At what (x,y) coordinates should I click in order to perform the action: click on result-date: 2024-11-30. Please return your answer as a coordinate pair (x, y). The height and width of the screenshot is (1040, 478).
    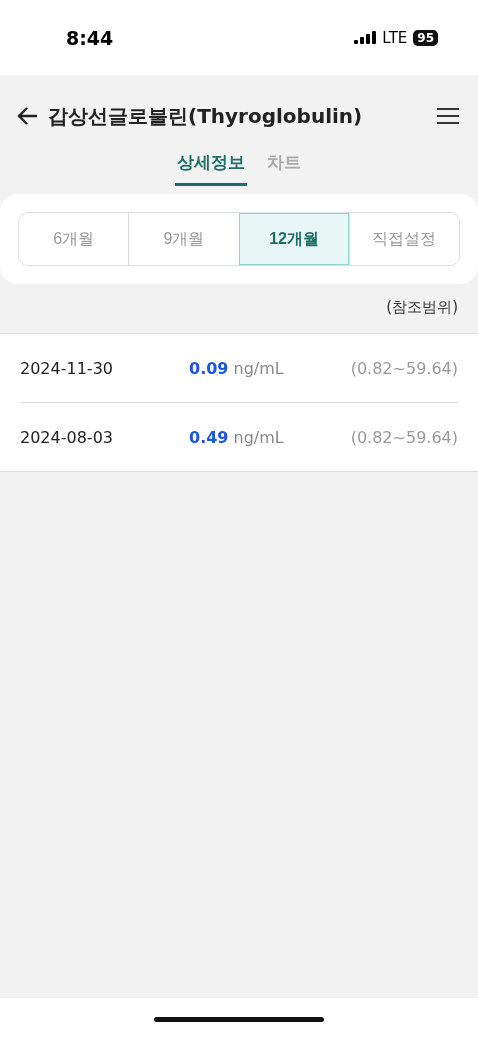
    Looking at the image, I should click on (67, 368).